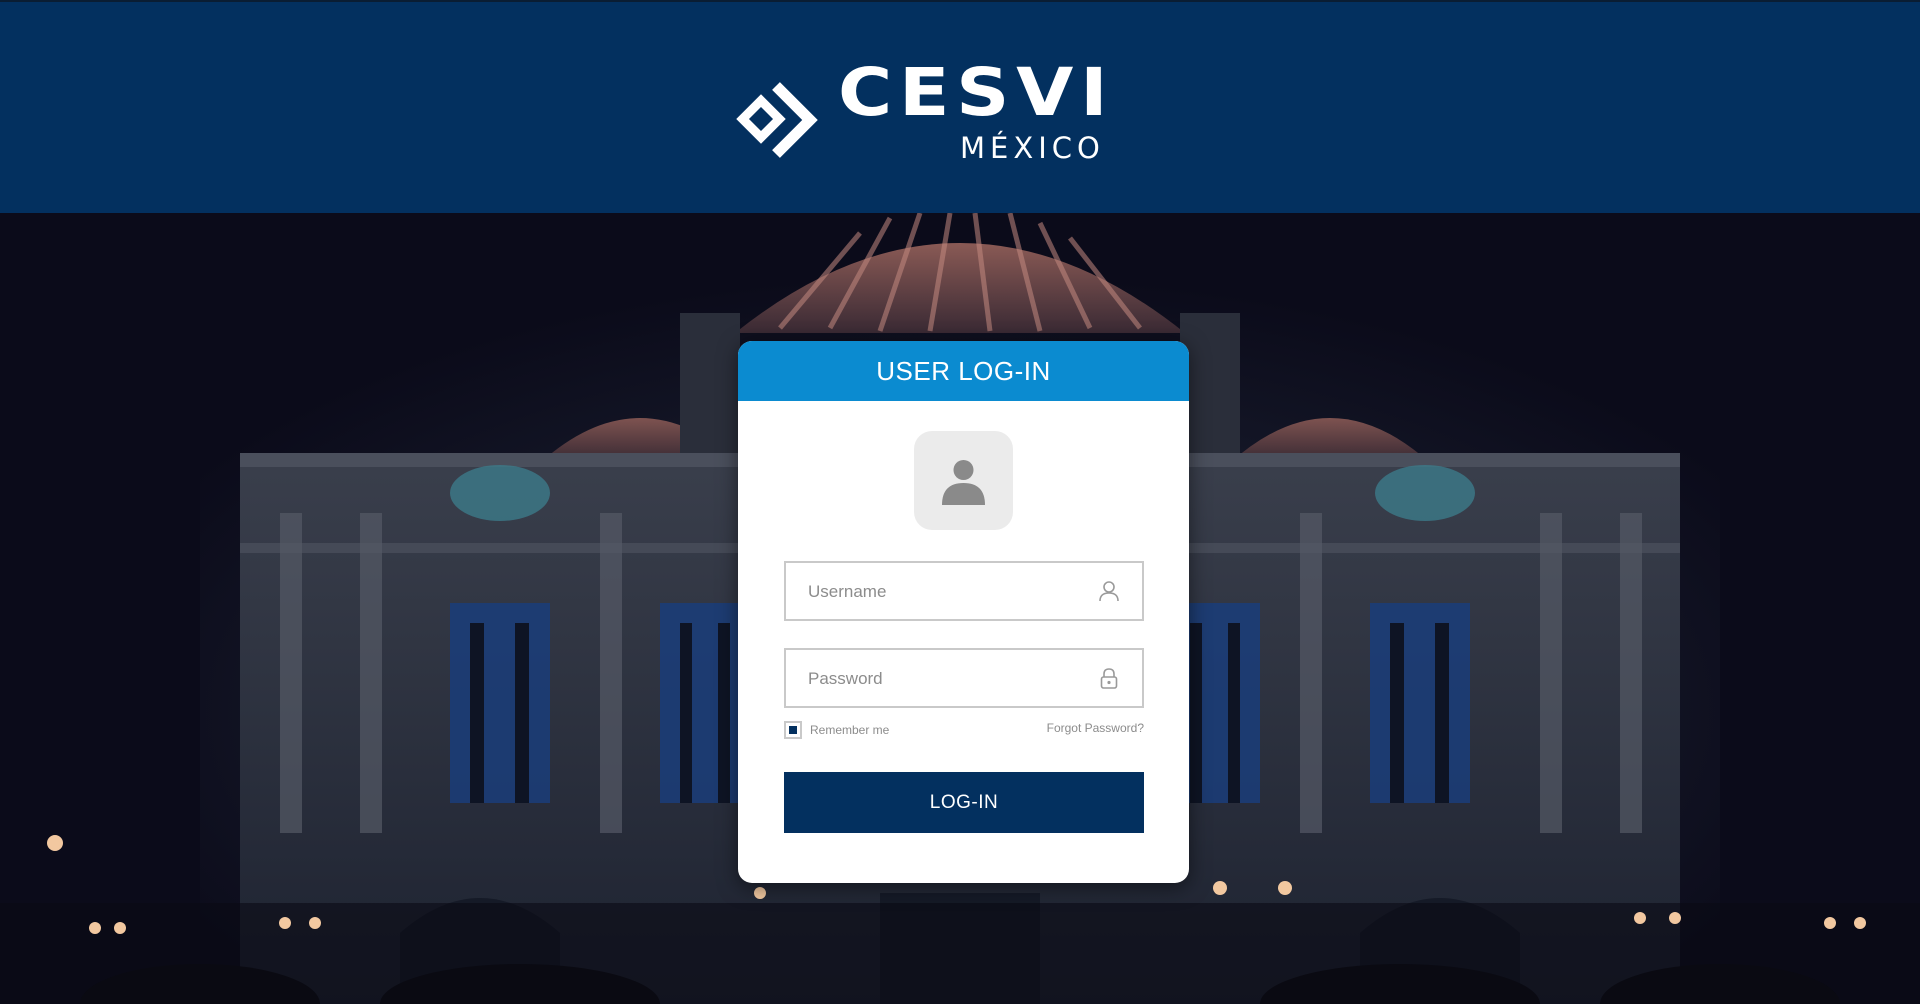 This screenshot has height=1004, width=1920. Describe the element at coordinates (1095, 728) in the screenshot. I see `forgot-password-link: Forgot Password?` at that location.